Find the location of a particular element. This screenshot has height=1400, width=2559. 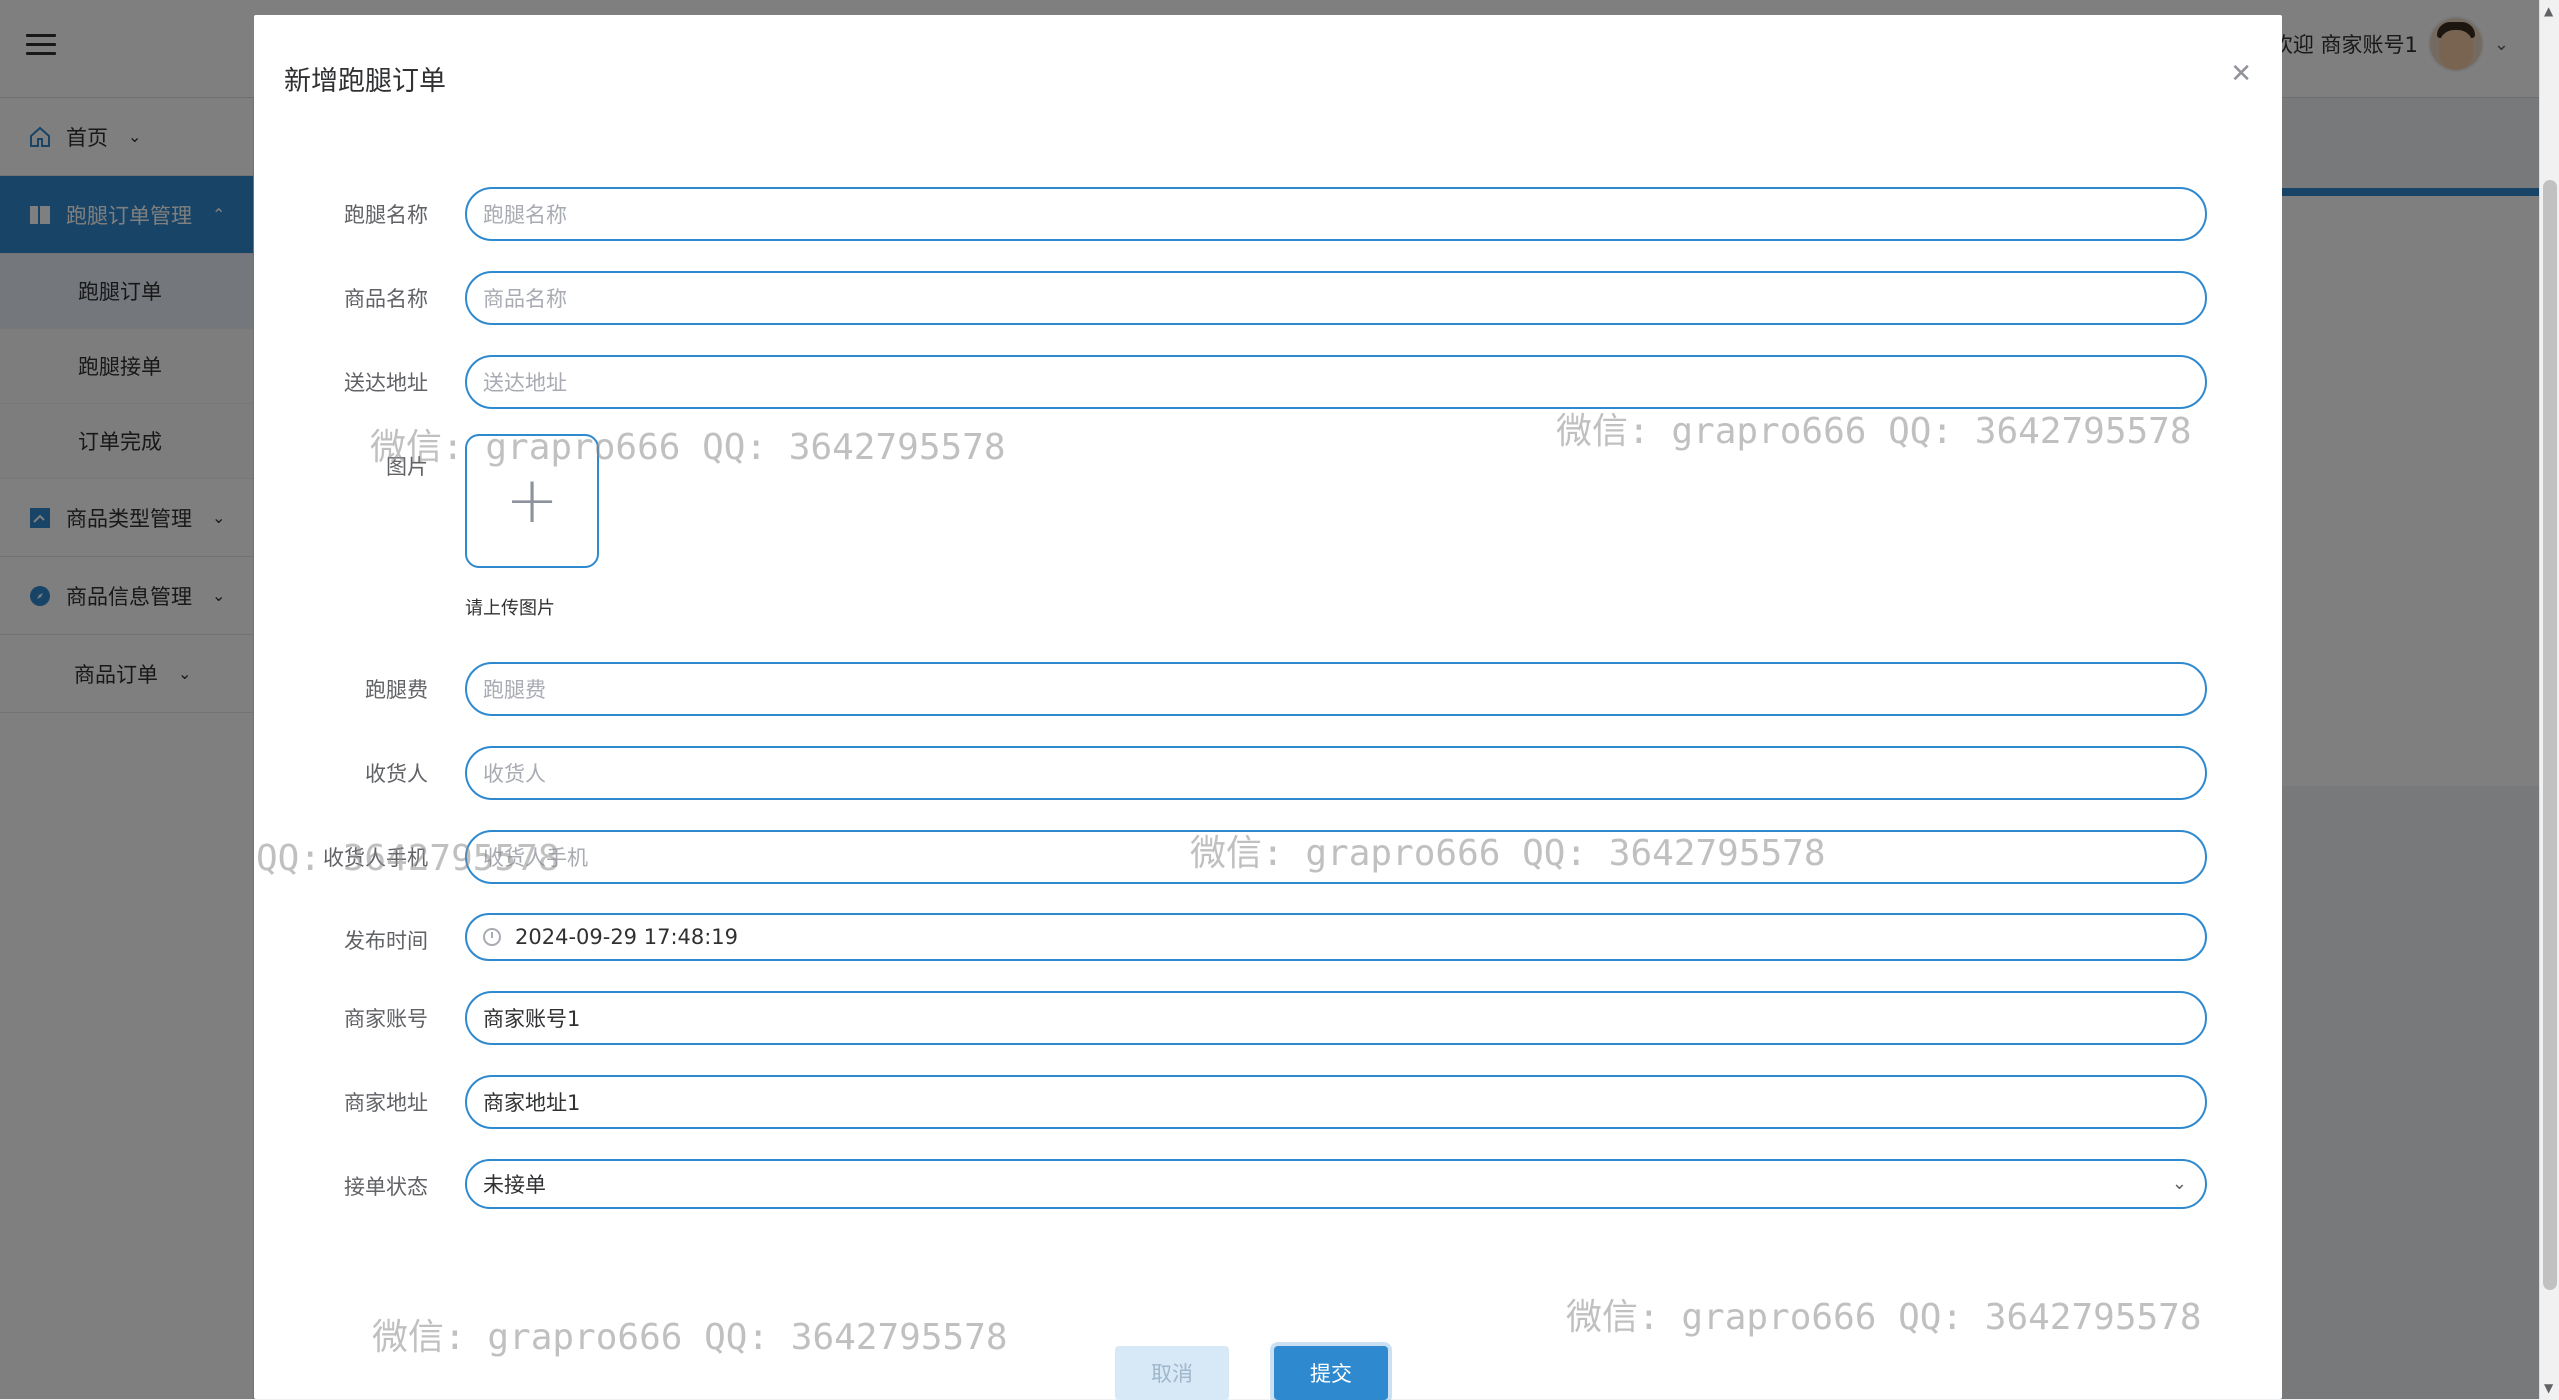

merchant-address-input: 商家地址1 is located at coordinates (1336, 1102).